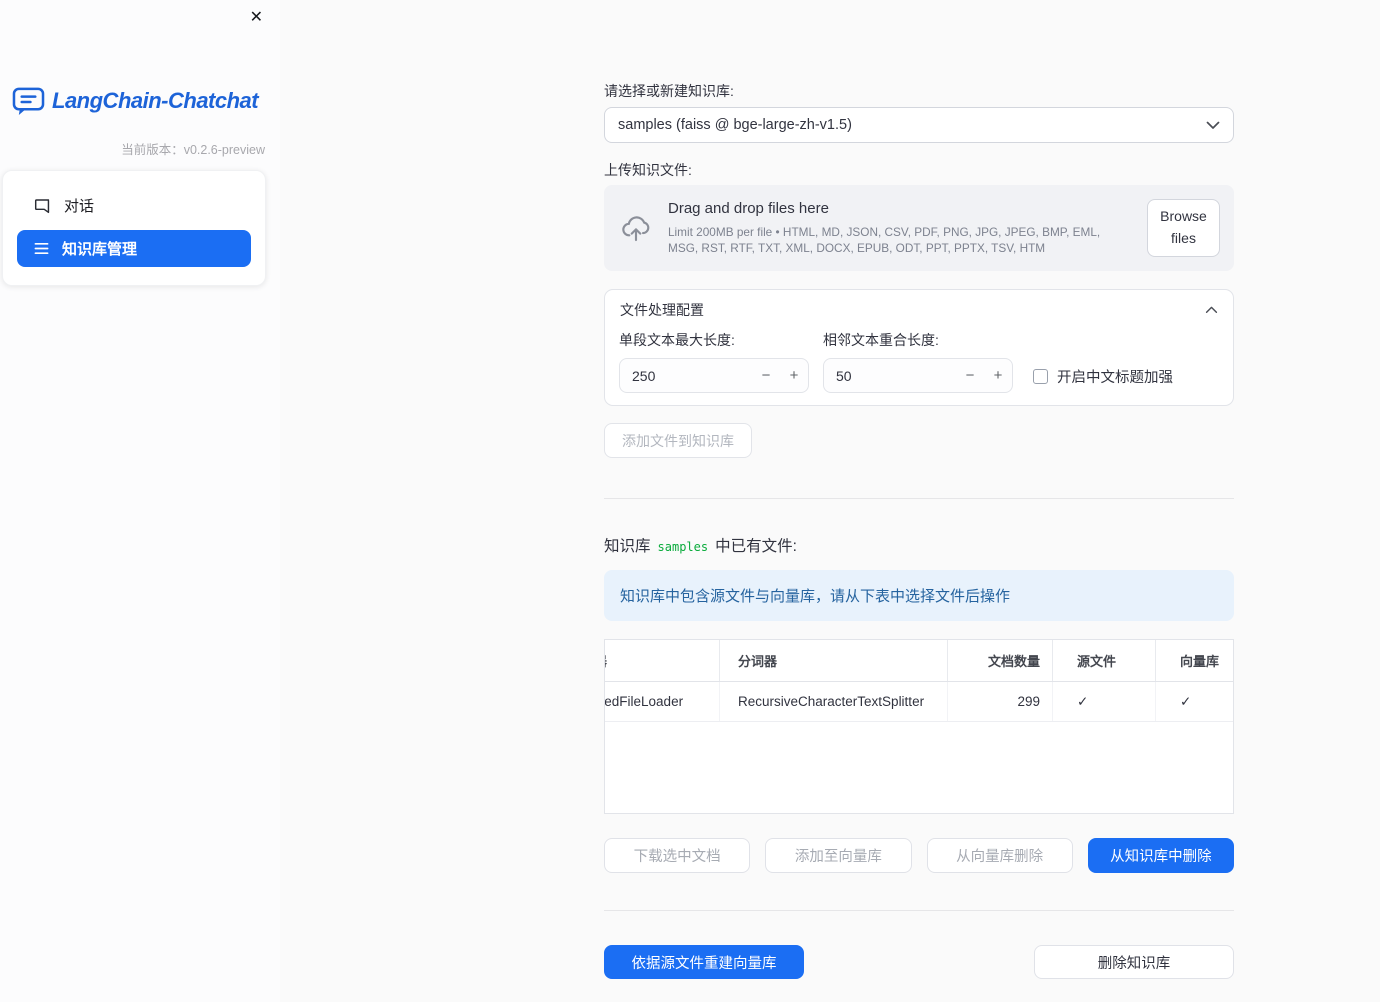 Image resolution: width=1380 pixels, height=1002 pixels. Describe the element at coordinates (42, 205) in the screenshot. I see `chat-bubble-icon` at that location.